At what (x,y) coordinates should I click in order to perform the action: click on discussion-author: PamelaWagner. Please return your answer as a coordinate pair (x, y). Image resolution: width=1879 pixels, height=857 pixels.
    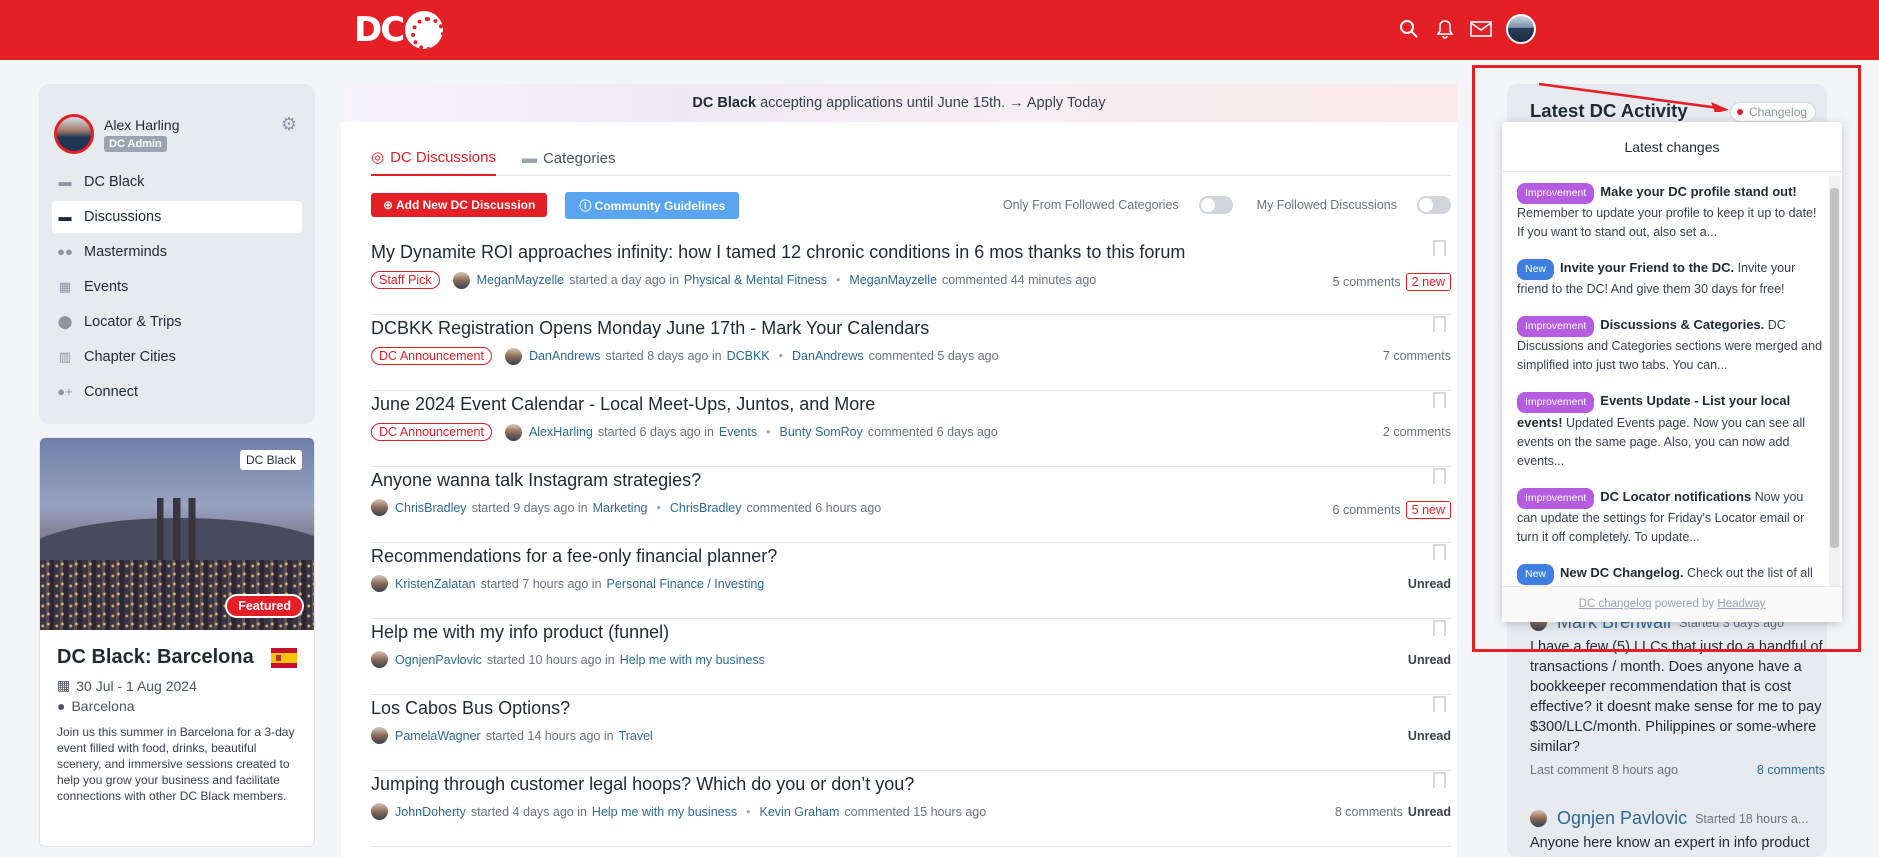
    Looking at the image, I should click on (438, 736).